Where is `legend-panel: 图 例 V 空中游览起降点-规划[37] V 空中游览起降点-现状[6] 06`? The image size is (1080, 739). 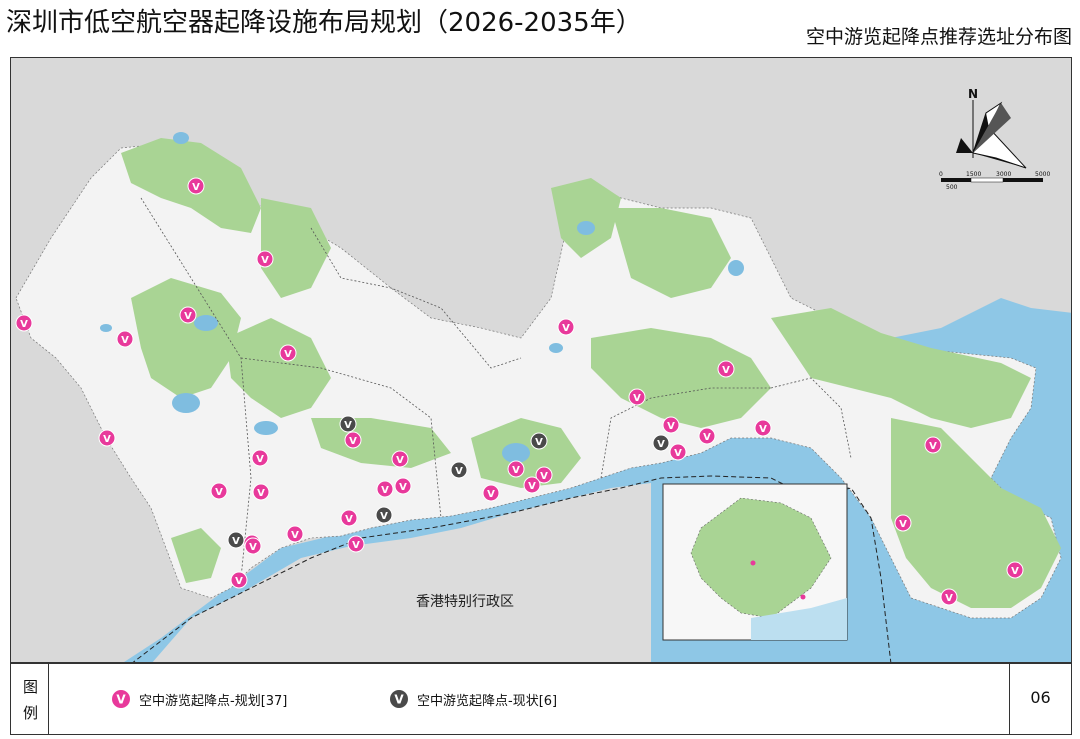 legend-panel: 图 例 V 空中游览起降点-规划[37] V 空中游览起降点-现状[6] 06 is located at coordinates (541, 699).